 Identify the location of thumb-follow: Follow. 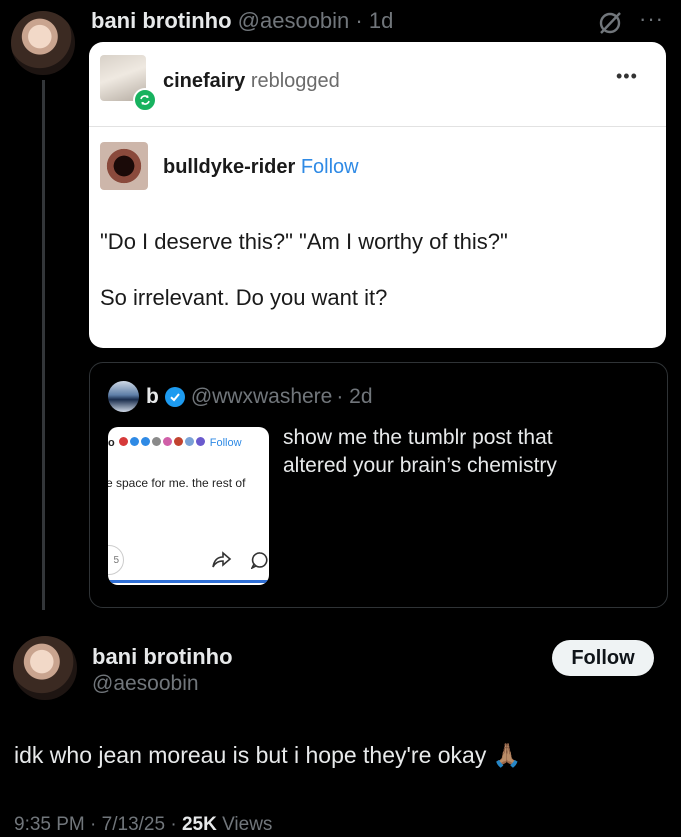
(225, 443).